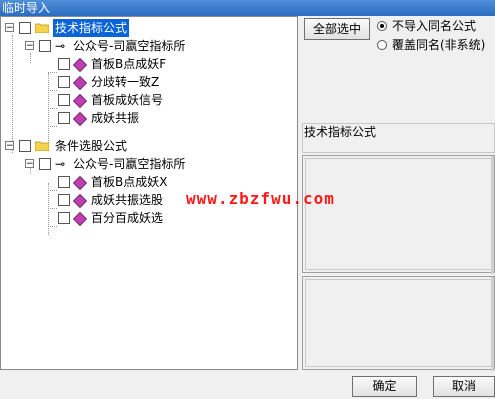  What do you see at coordinates (247, 8) in the screenshot?
I see `window-title: 临时导入` at bounding box center [247, 8].